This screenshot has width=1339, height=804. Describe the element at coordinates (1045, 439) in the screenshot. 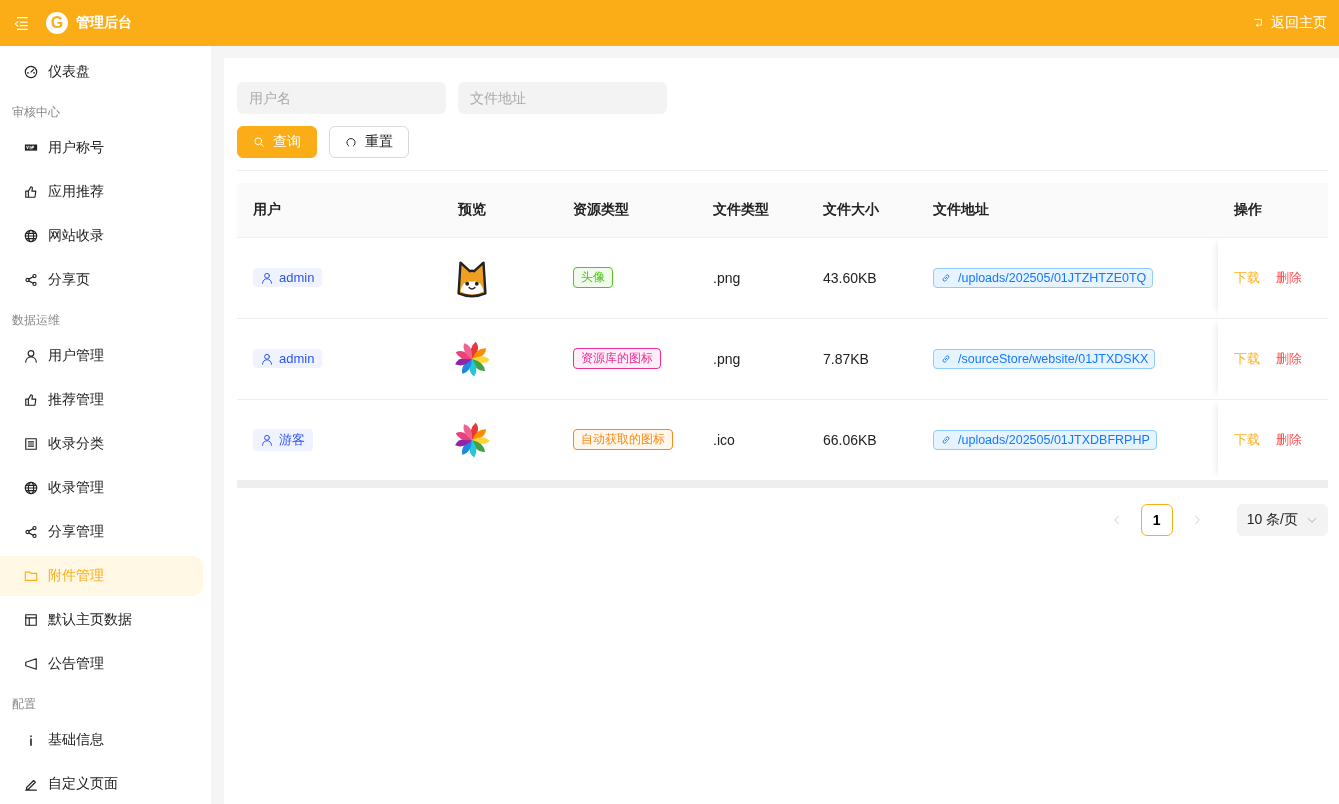

I see `file-path-link: /uploads/202505/01JTXDBFRPHP` at that location.